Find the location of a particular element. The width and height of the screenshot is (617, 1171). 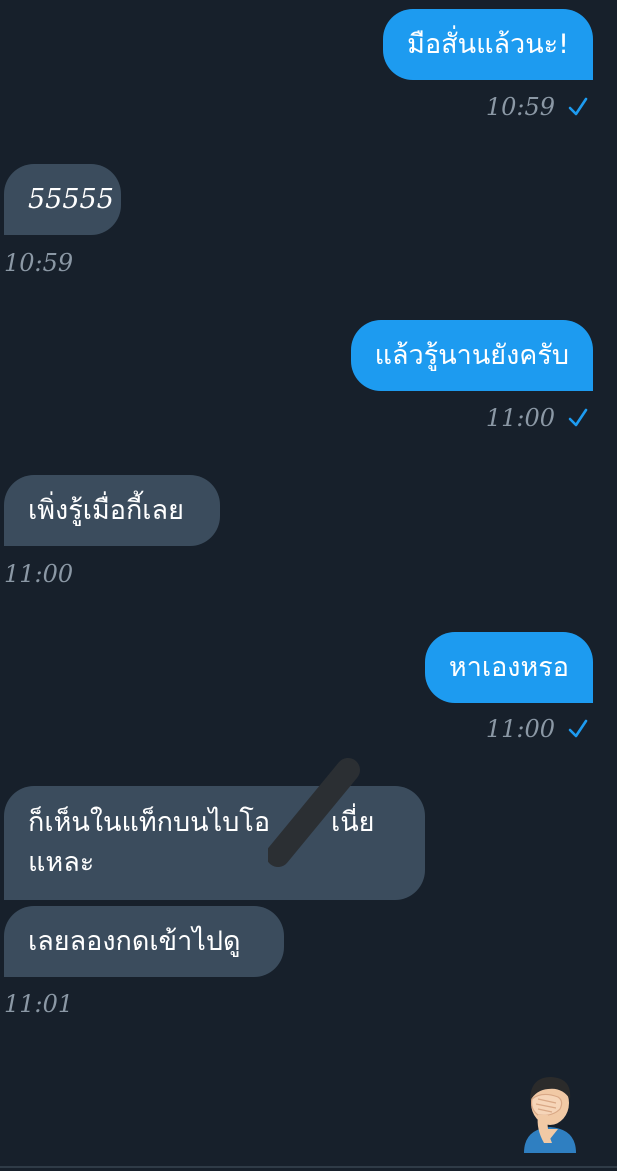

message-text: ก็เห็นในแท็กบนไบโอ is located at coordinates (149, 822).